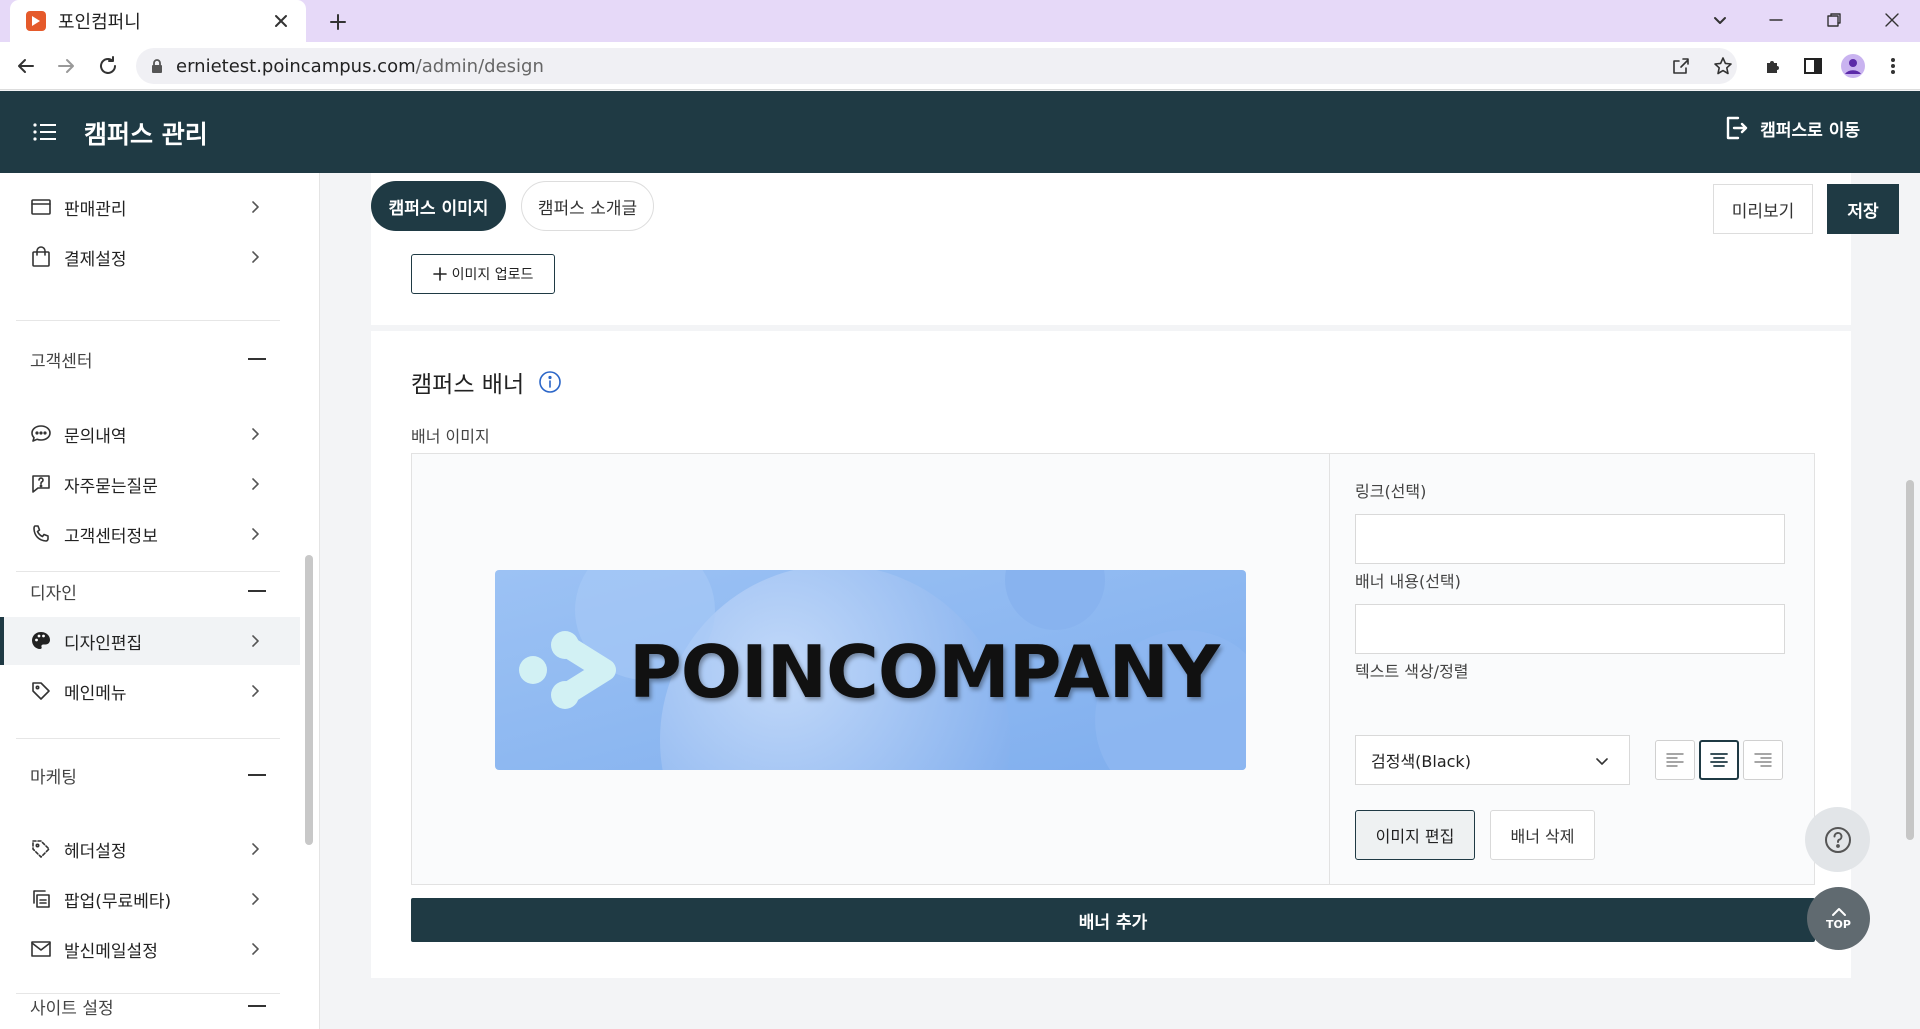 The height and width of the screenshot is (1029, 1920). I want to click on url-text: ernietest.poincampus.com/admin/design, so click(360, 66).